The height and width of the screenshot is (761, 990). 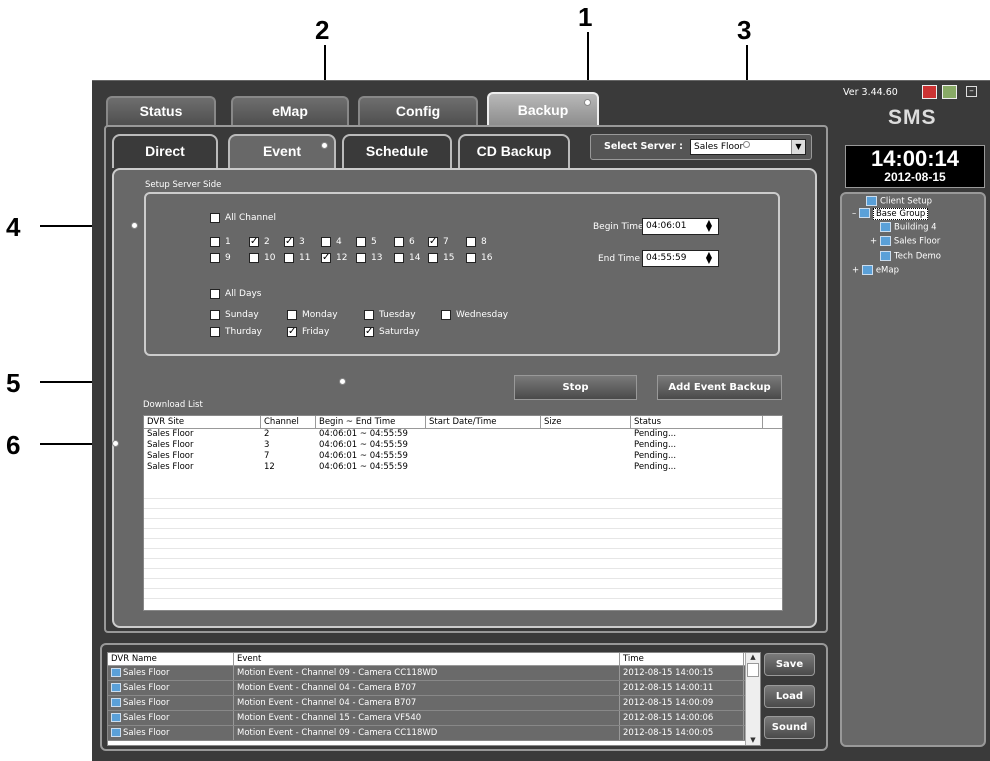 What do you see at coordinates (441, 258) in the screenshot?
I see `channel-15-checkbox: 15` at bounding box center [441, 258].